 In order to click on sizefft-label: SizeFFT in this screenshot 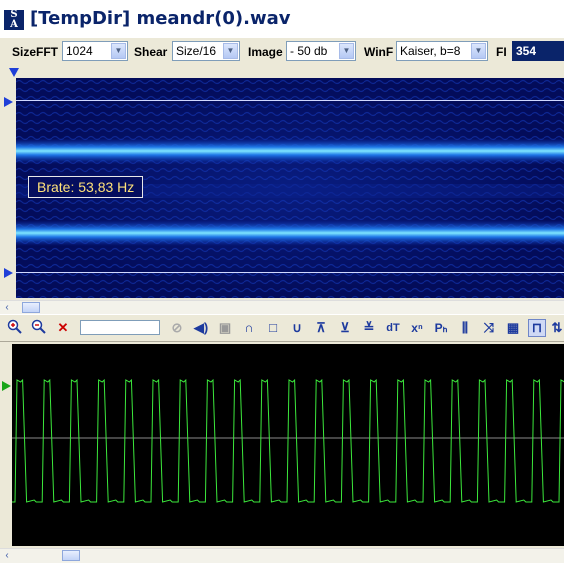, I will do `click(35, 52)`.